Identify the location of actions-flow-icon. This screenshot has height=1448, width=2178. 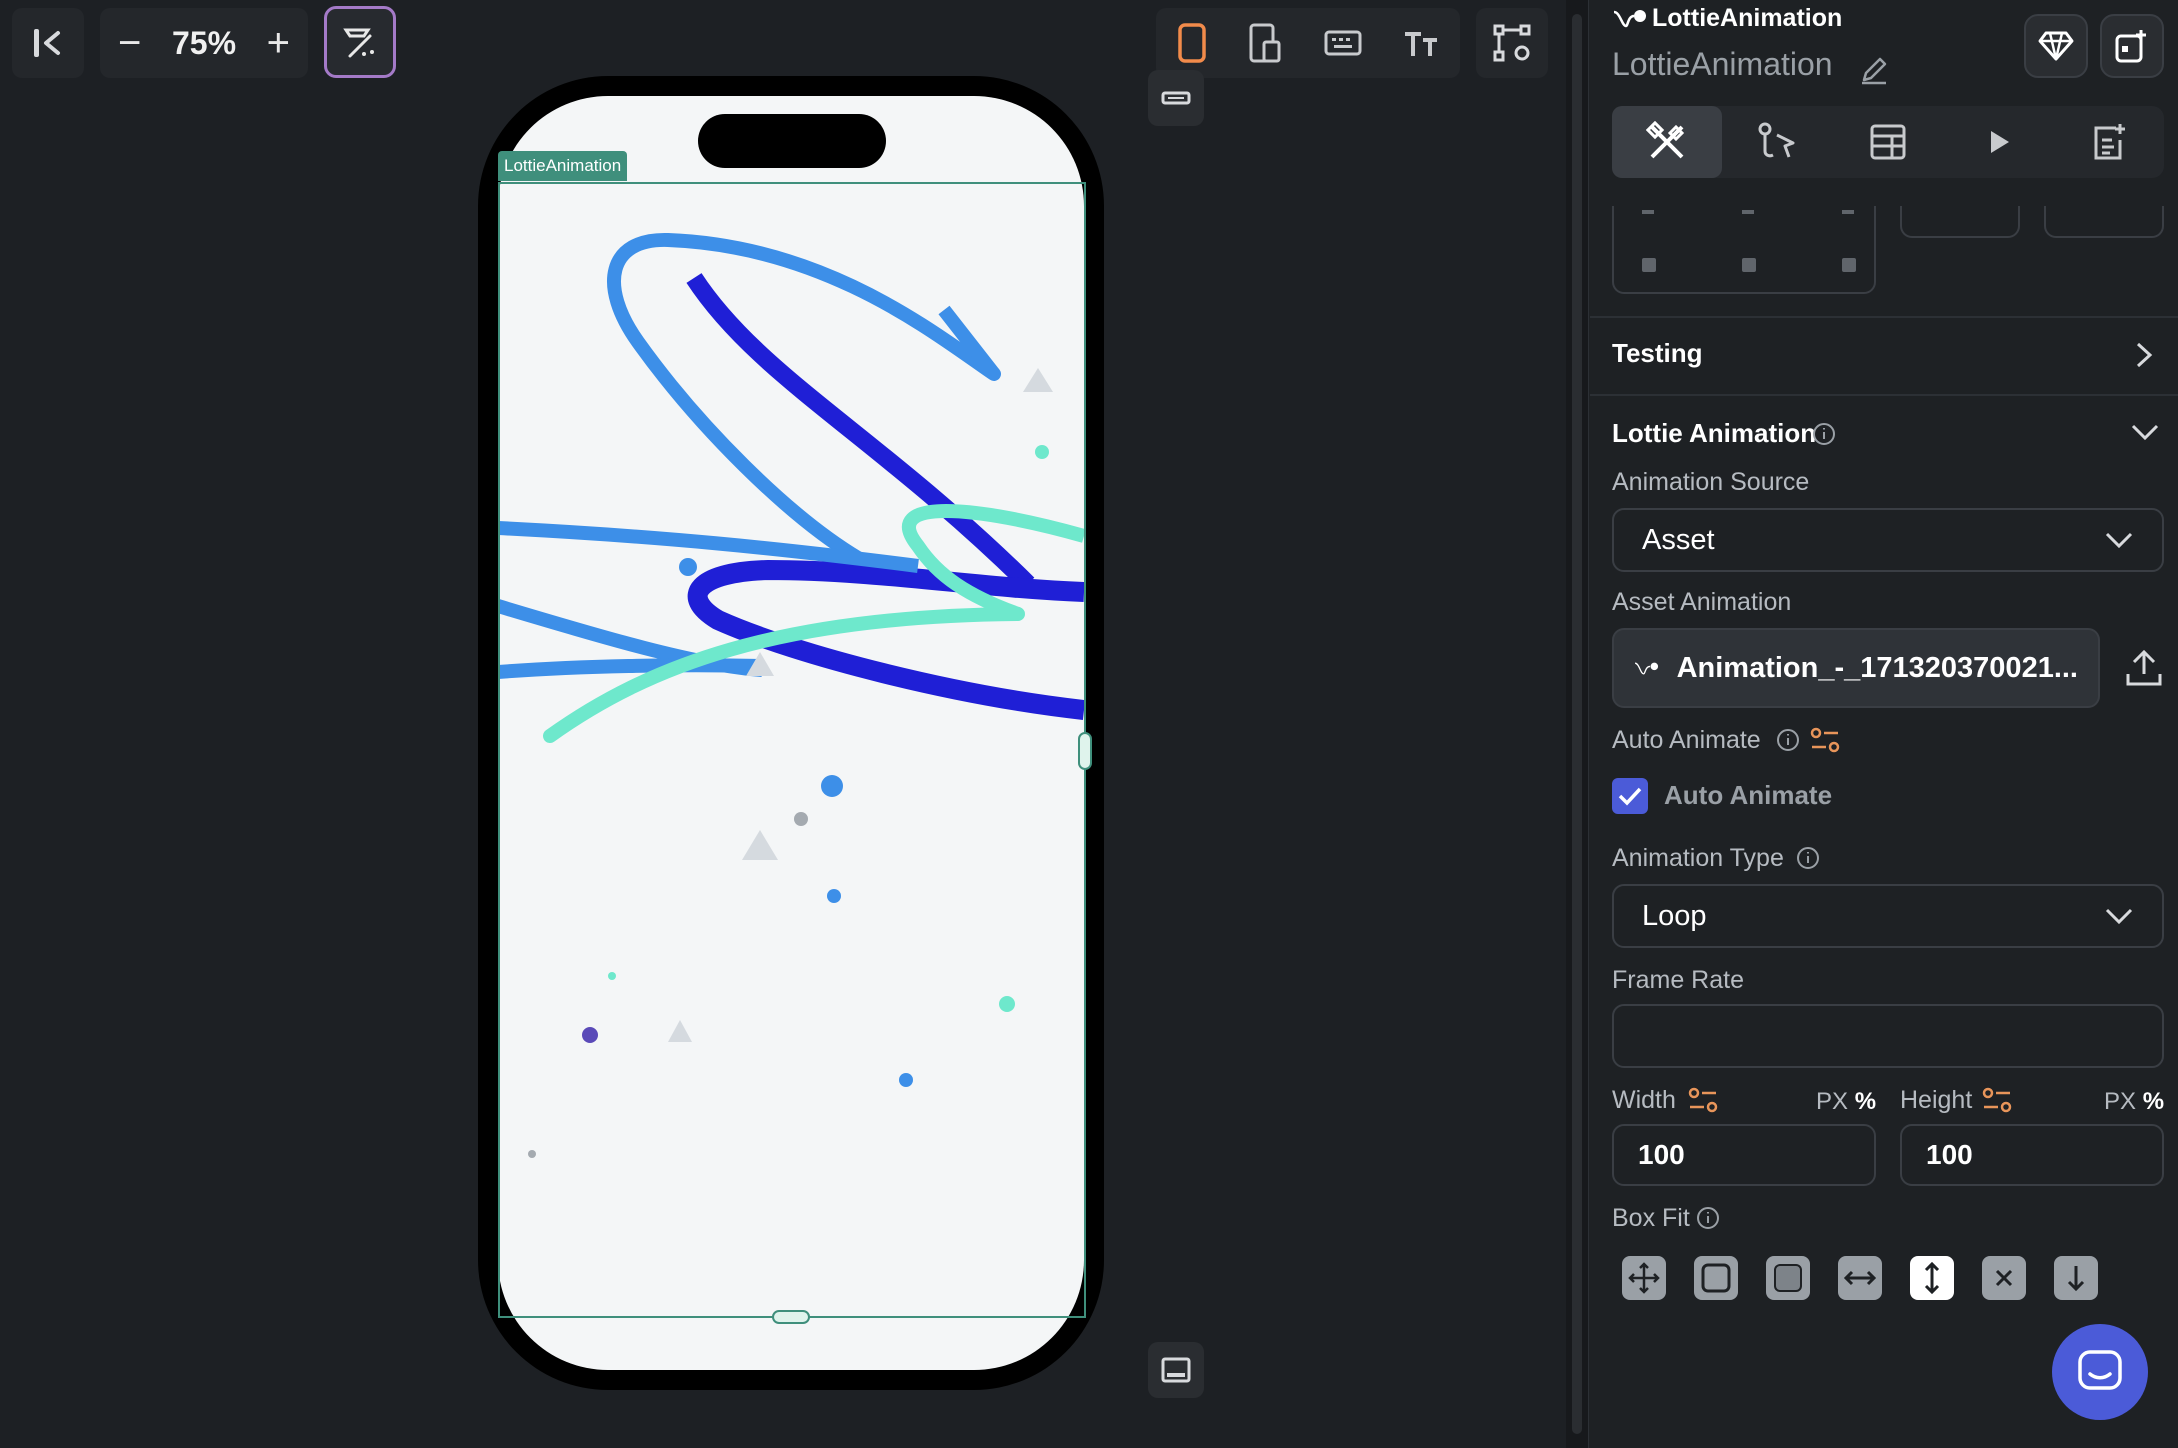
(1776, 140).